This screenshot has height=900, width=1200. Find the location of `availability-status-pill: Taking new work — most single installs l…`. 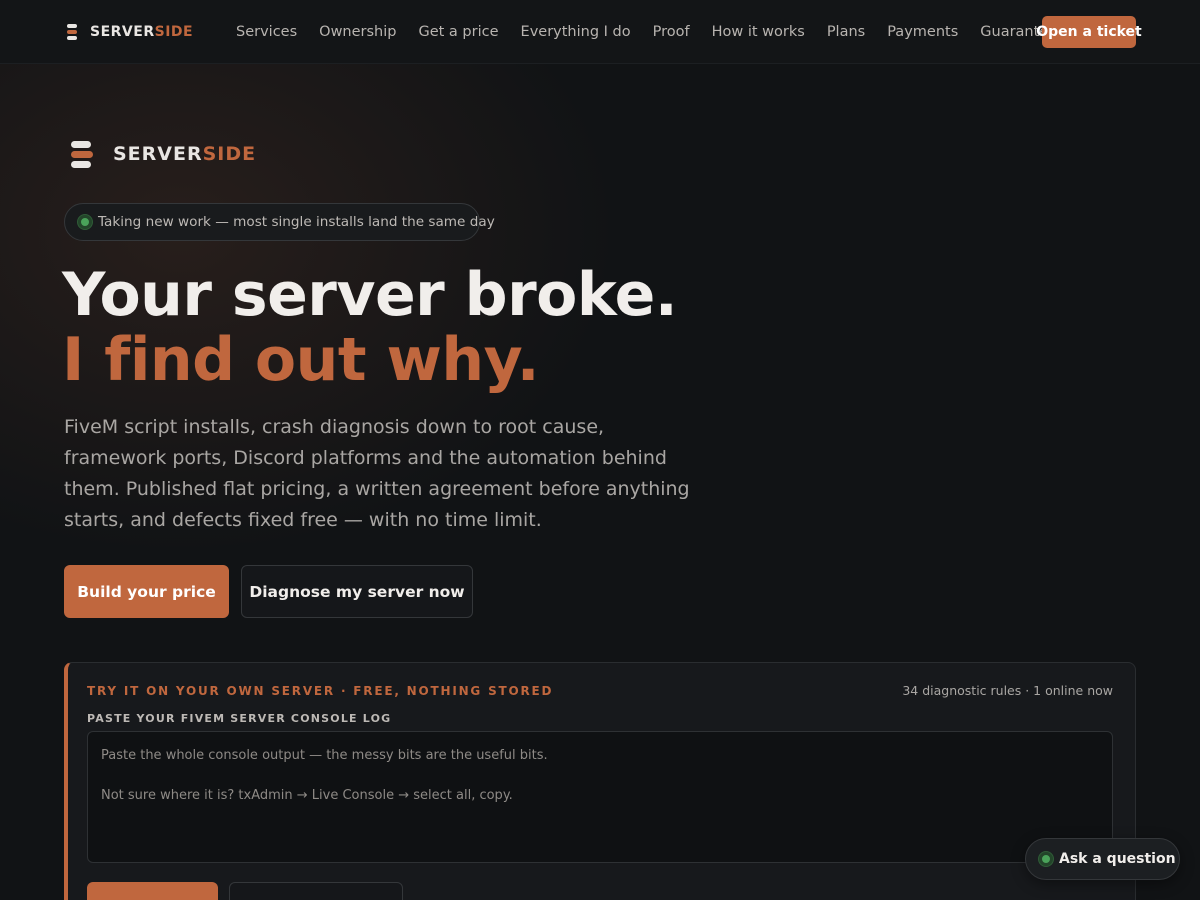

availability-status-pill: Taking new work — most single installs l… is located at coordinates (279, 222).